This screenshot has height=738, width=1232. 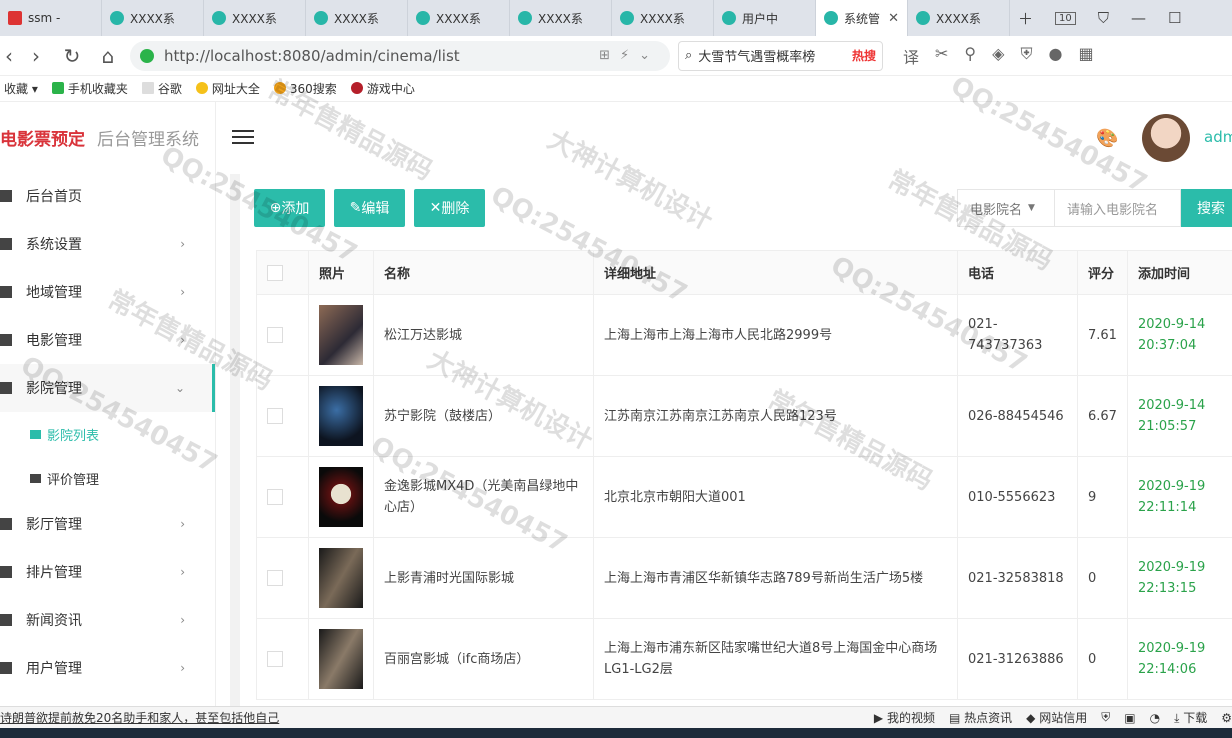 I want to click on browser-tab: 用户中, so click(x=765, y=18).